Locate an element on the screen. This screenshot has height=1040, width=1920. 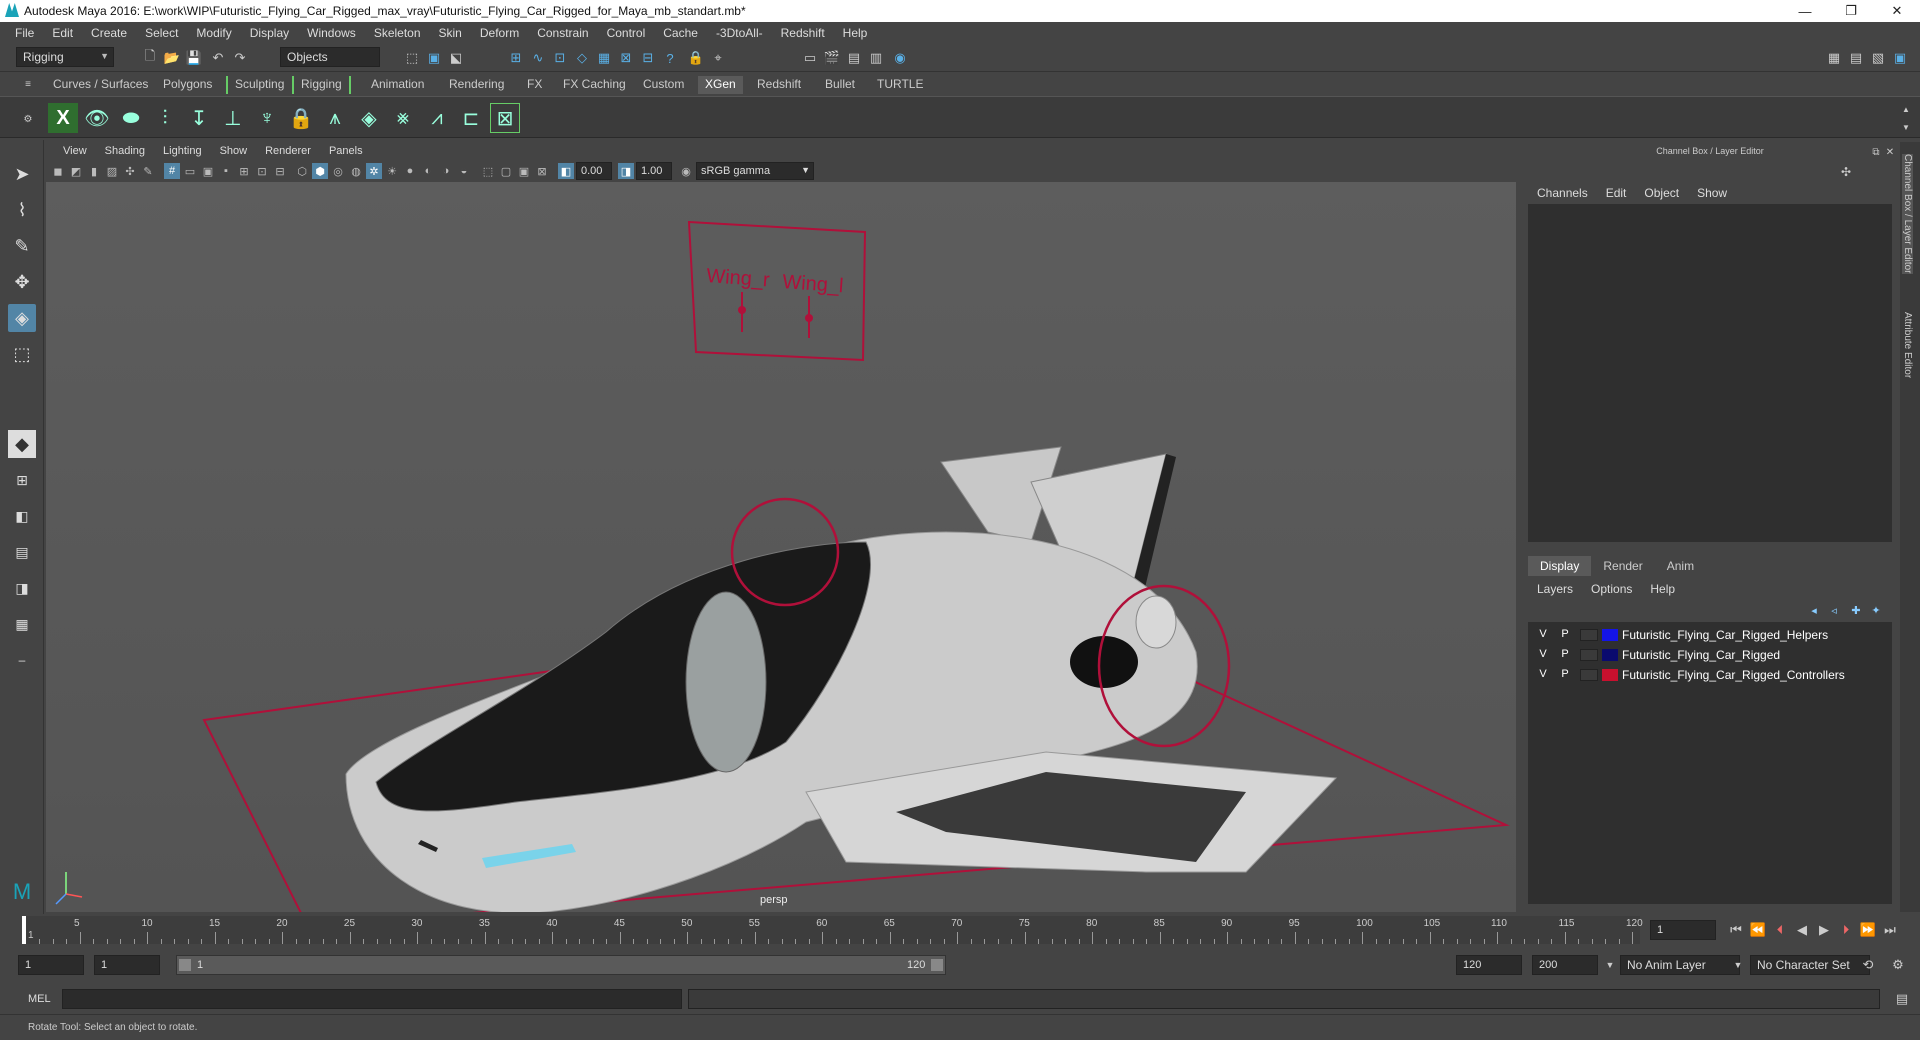
wireframe-on-shaded-icon: ◎ is located at coordinates (338, 171).